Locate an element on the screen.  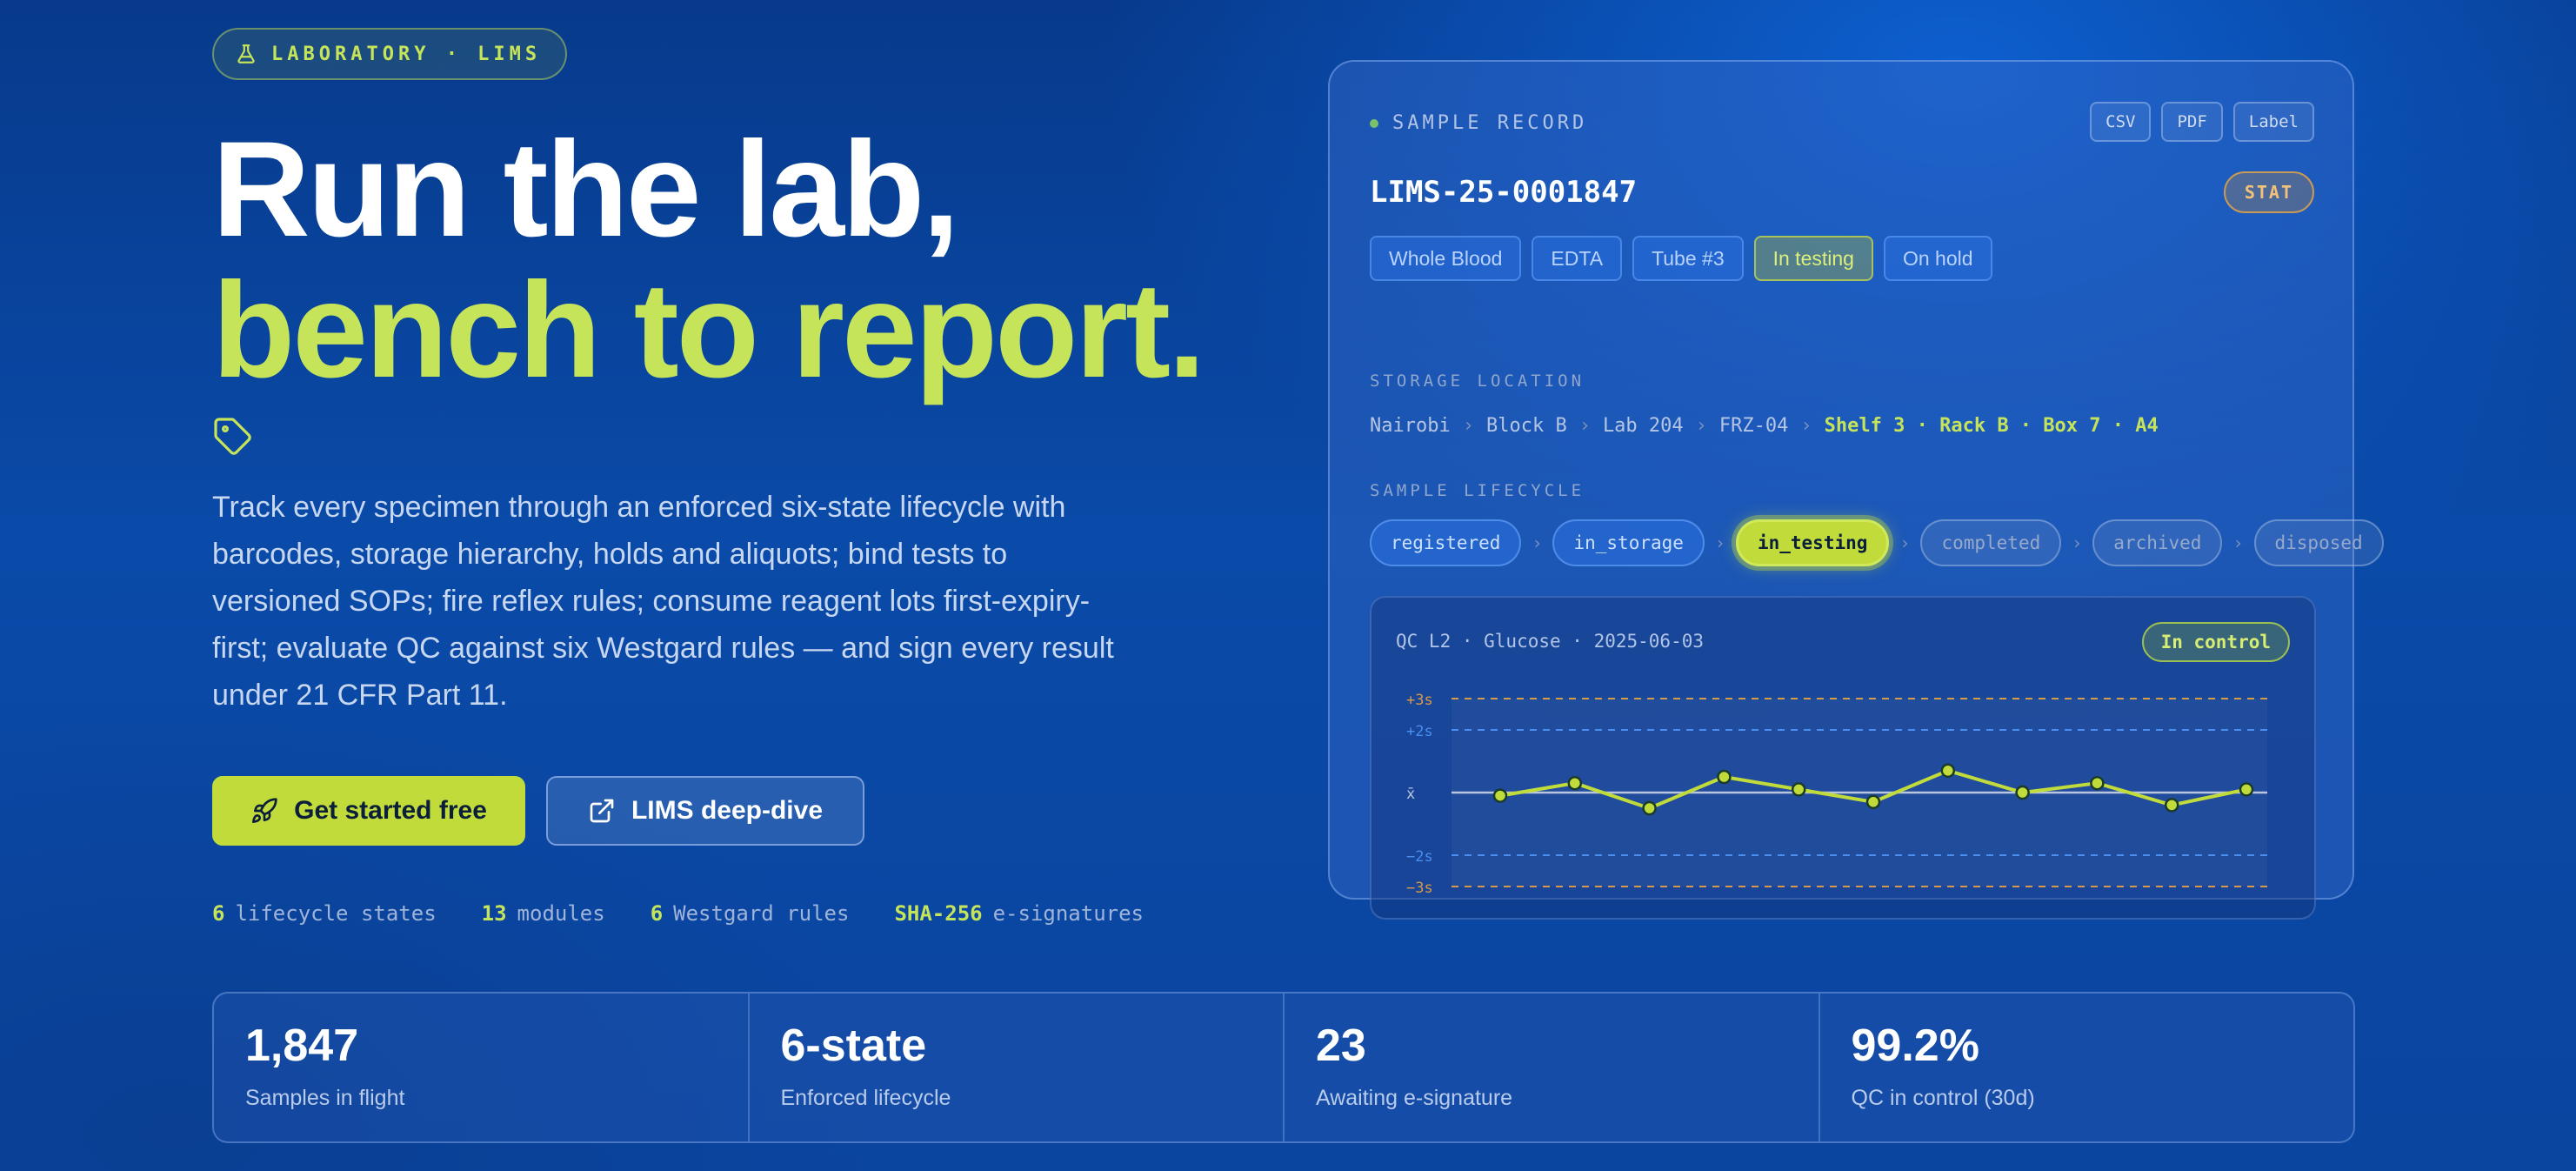
lifecycle-step-completed: completed is located at coordinates (1991, 542).